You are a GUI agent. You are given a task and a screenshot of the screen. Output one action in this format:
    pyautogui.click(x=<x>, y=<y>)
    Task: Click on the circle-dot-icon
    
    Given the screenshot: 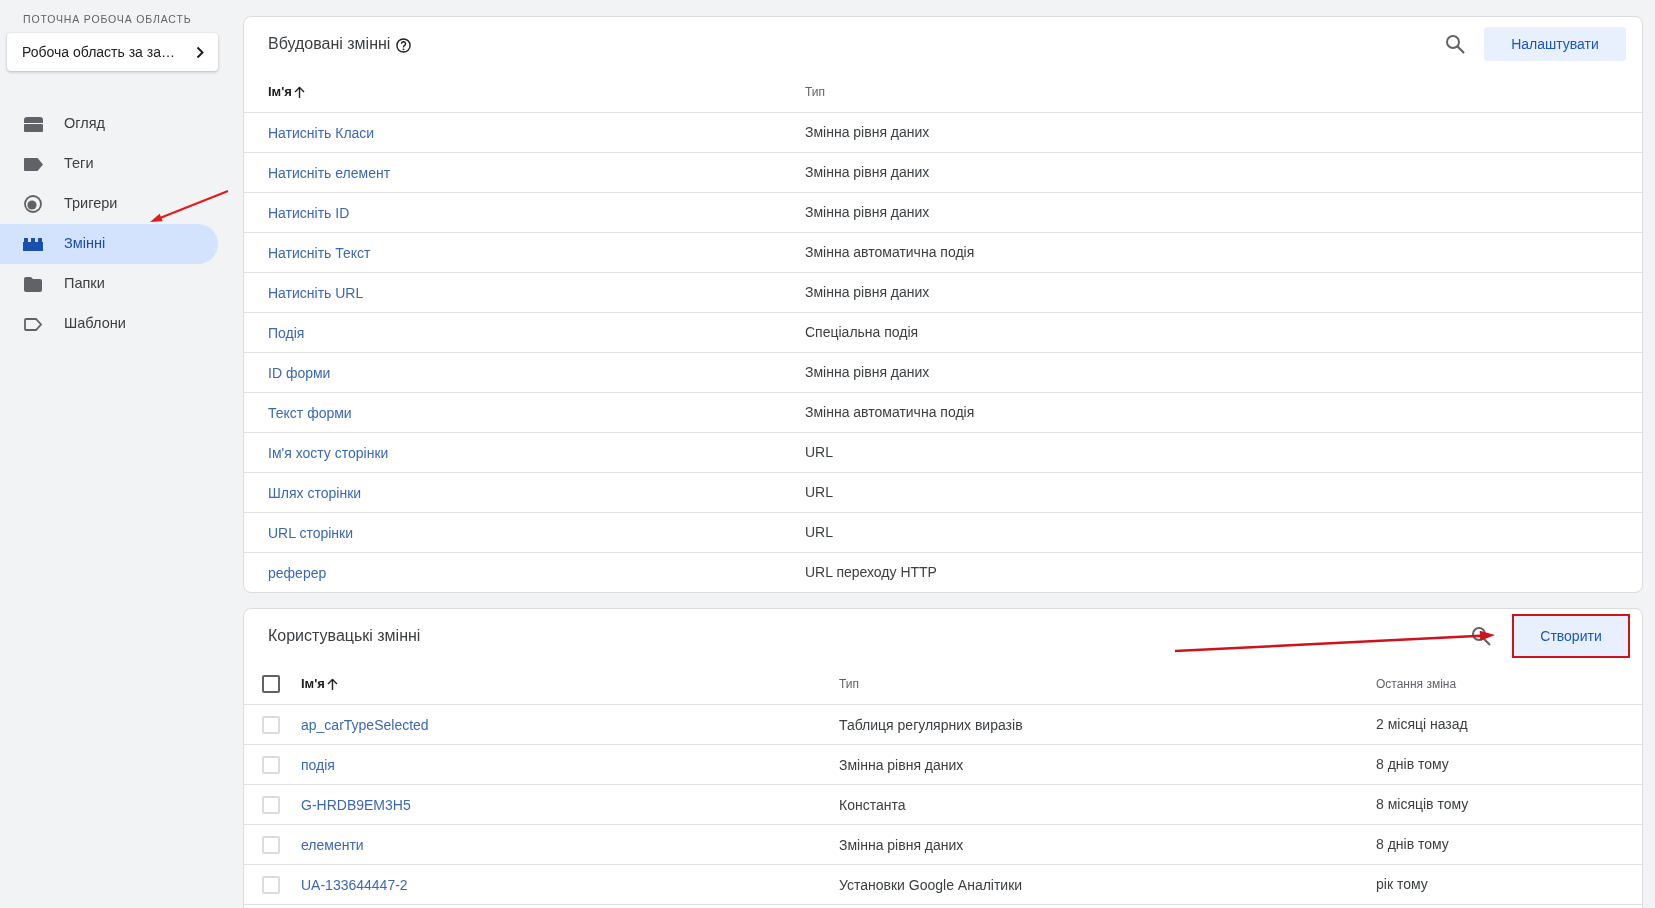 What is the action you would take?
    pyautogui.click(x=33, y=204)
    